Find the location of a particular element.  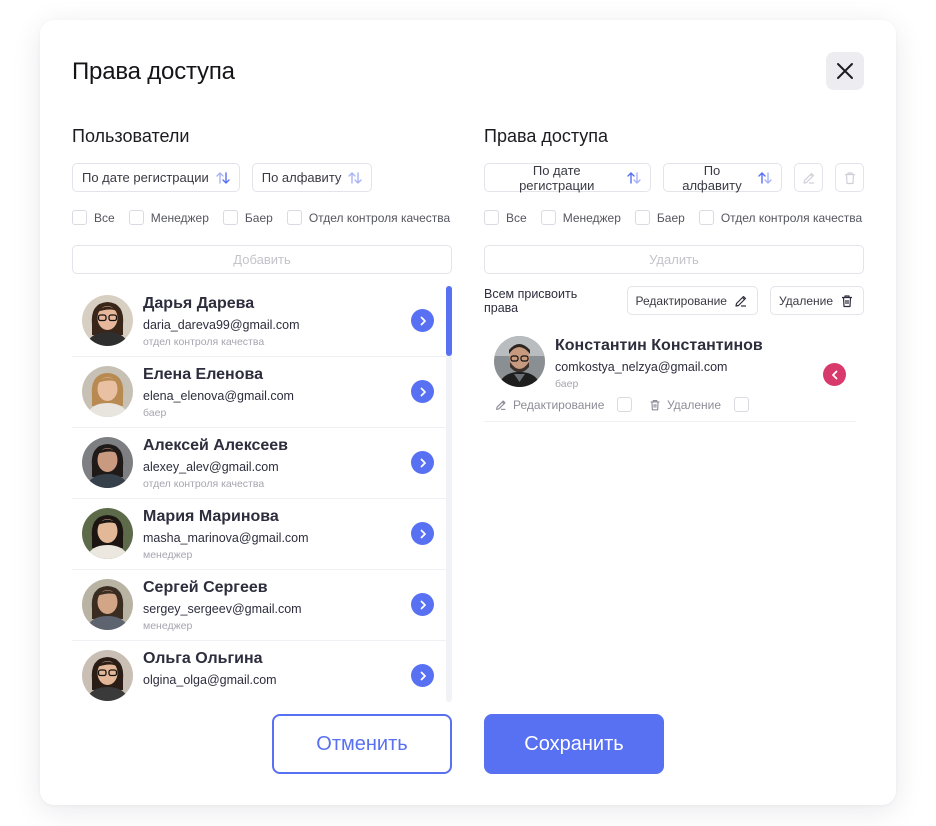

user-email: alexey_alev@gmail.com is located at coordinates (211, 467).